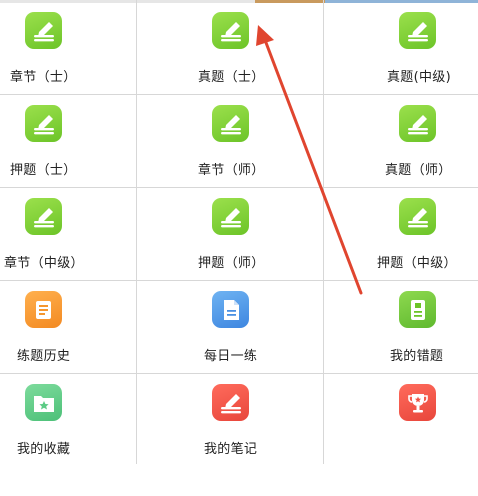  Describe the element at coordinates (230, 309) in the screenshot. I see `document-icon` at that location.